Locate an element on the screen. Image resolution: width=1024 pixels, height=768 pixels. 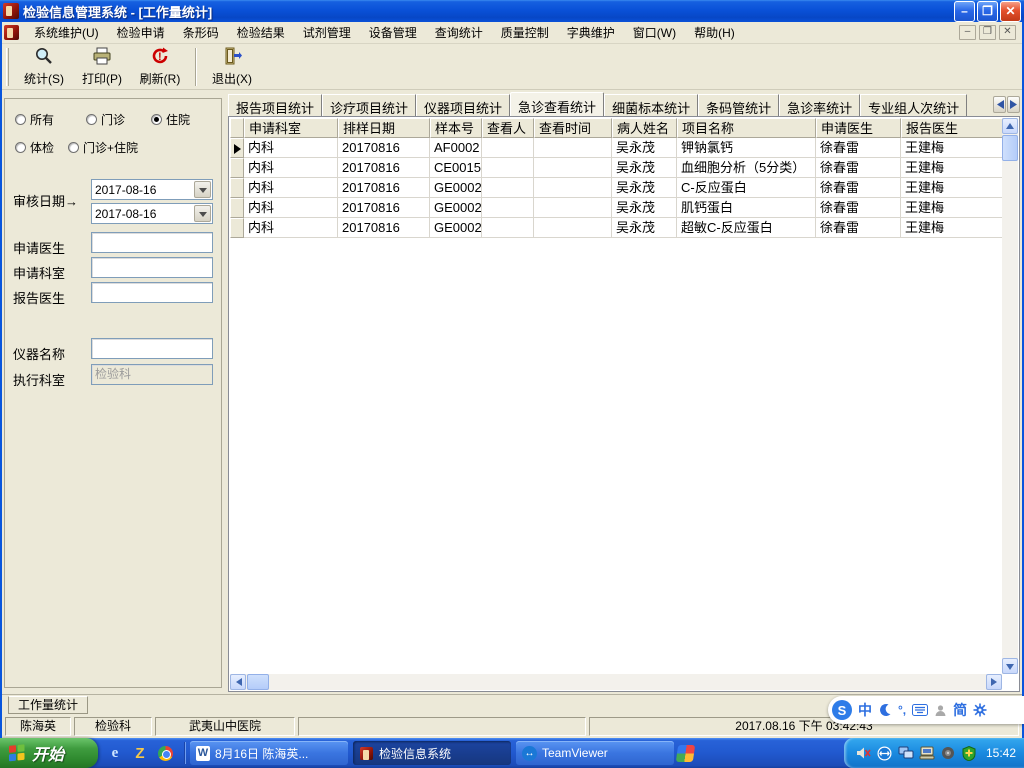
scroll-up-icon is located at coordinates (1010, 126).